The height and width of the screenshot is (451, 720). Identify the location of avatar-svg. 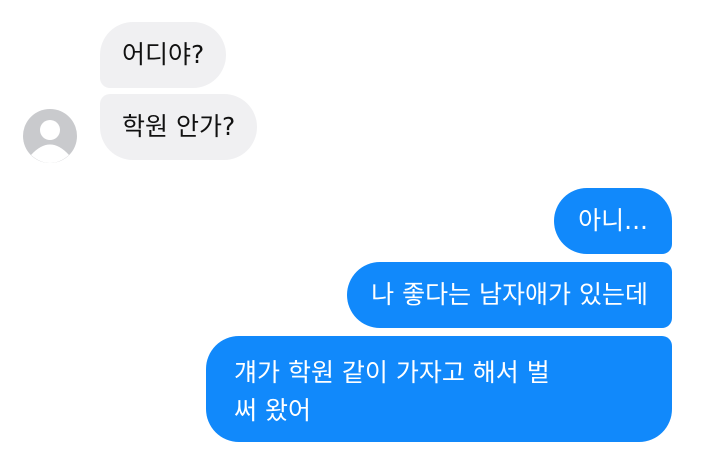
(50, 136).